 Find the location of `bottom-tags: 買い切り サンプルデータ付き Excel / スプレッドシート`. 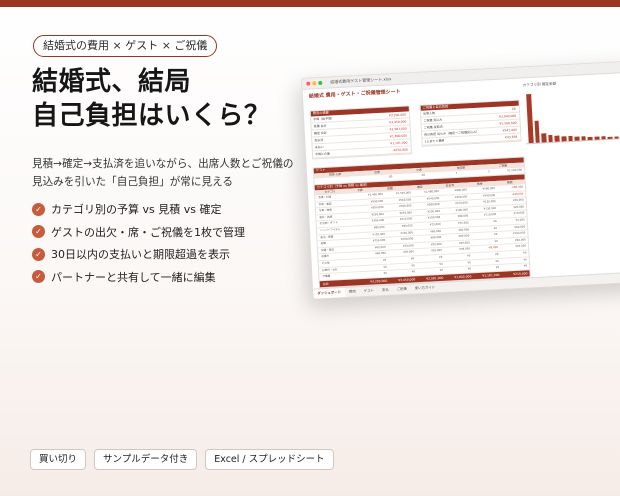

bottom-tags: 買い切り サンプルデータ付き Excel / スプレッドシート is located at coordinates (182, 459).